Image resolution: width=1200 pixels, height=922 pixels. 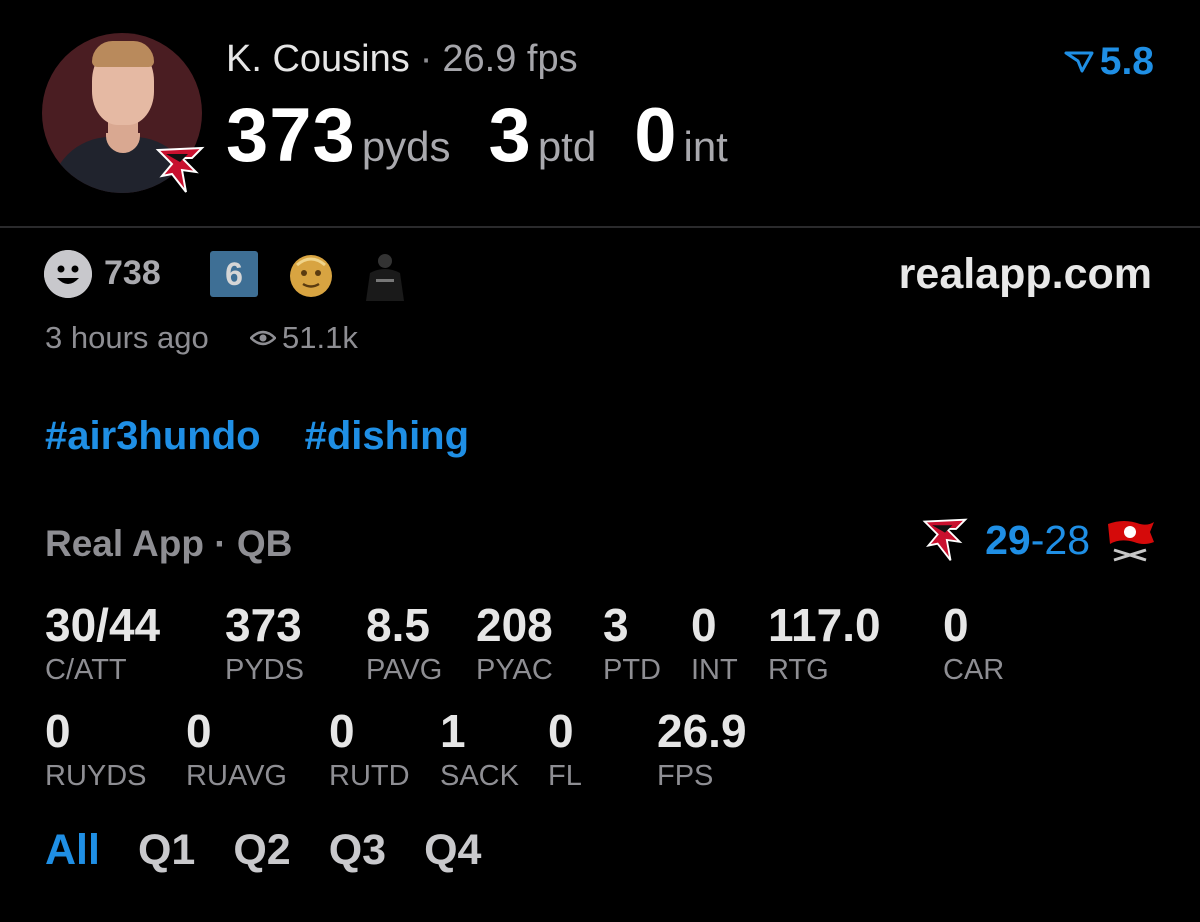 What do you see at coordinates (453, 731) in the screenshot?
I see `stat-value: 1` at bounding box center [453, 731].